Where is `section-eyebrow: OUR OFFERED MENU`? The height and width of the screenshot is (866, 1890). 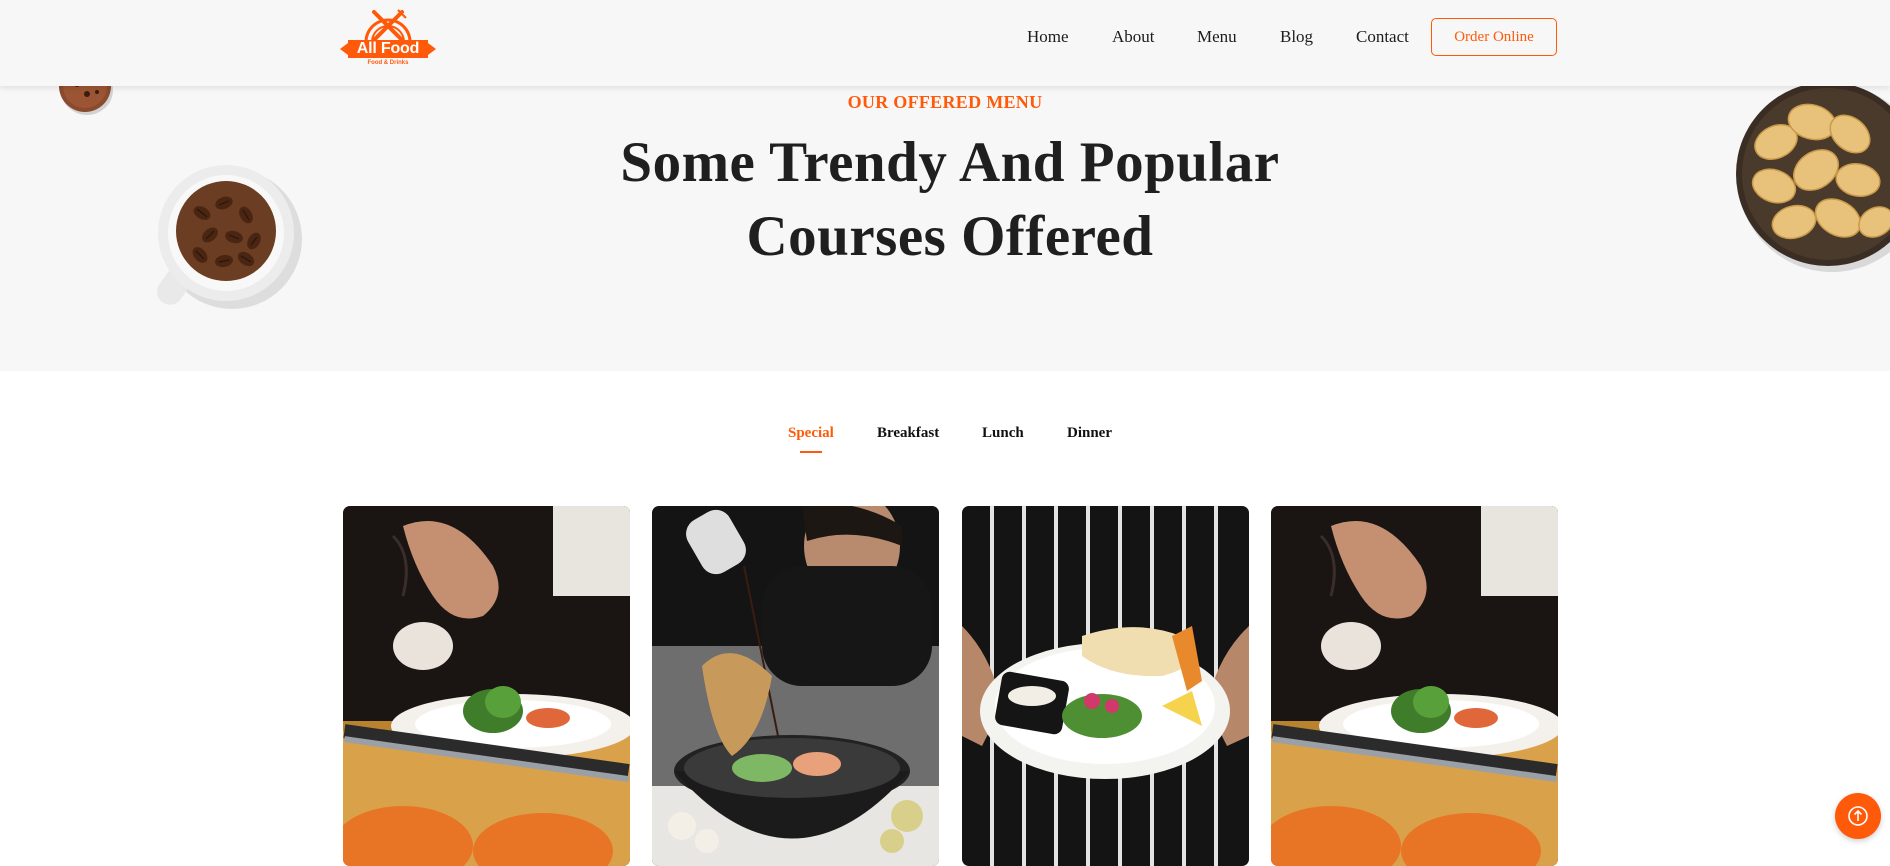
section-eyebrow: OUR OFFERED MENU is located at coordinates (945, 102).